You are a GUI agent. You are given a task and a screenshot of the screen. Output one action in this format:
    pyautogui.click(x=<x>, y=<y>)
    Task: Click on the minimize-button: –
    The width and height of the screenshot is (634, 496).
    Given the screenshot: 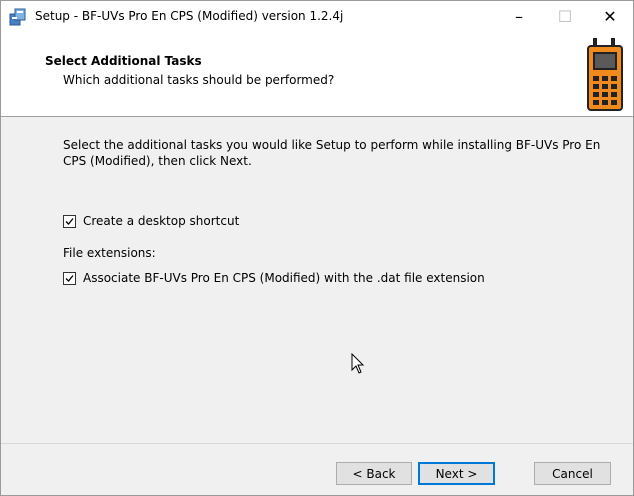 What is the action you would take?
    pyautogui.click(x=519, y=16)
    